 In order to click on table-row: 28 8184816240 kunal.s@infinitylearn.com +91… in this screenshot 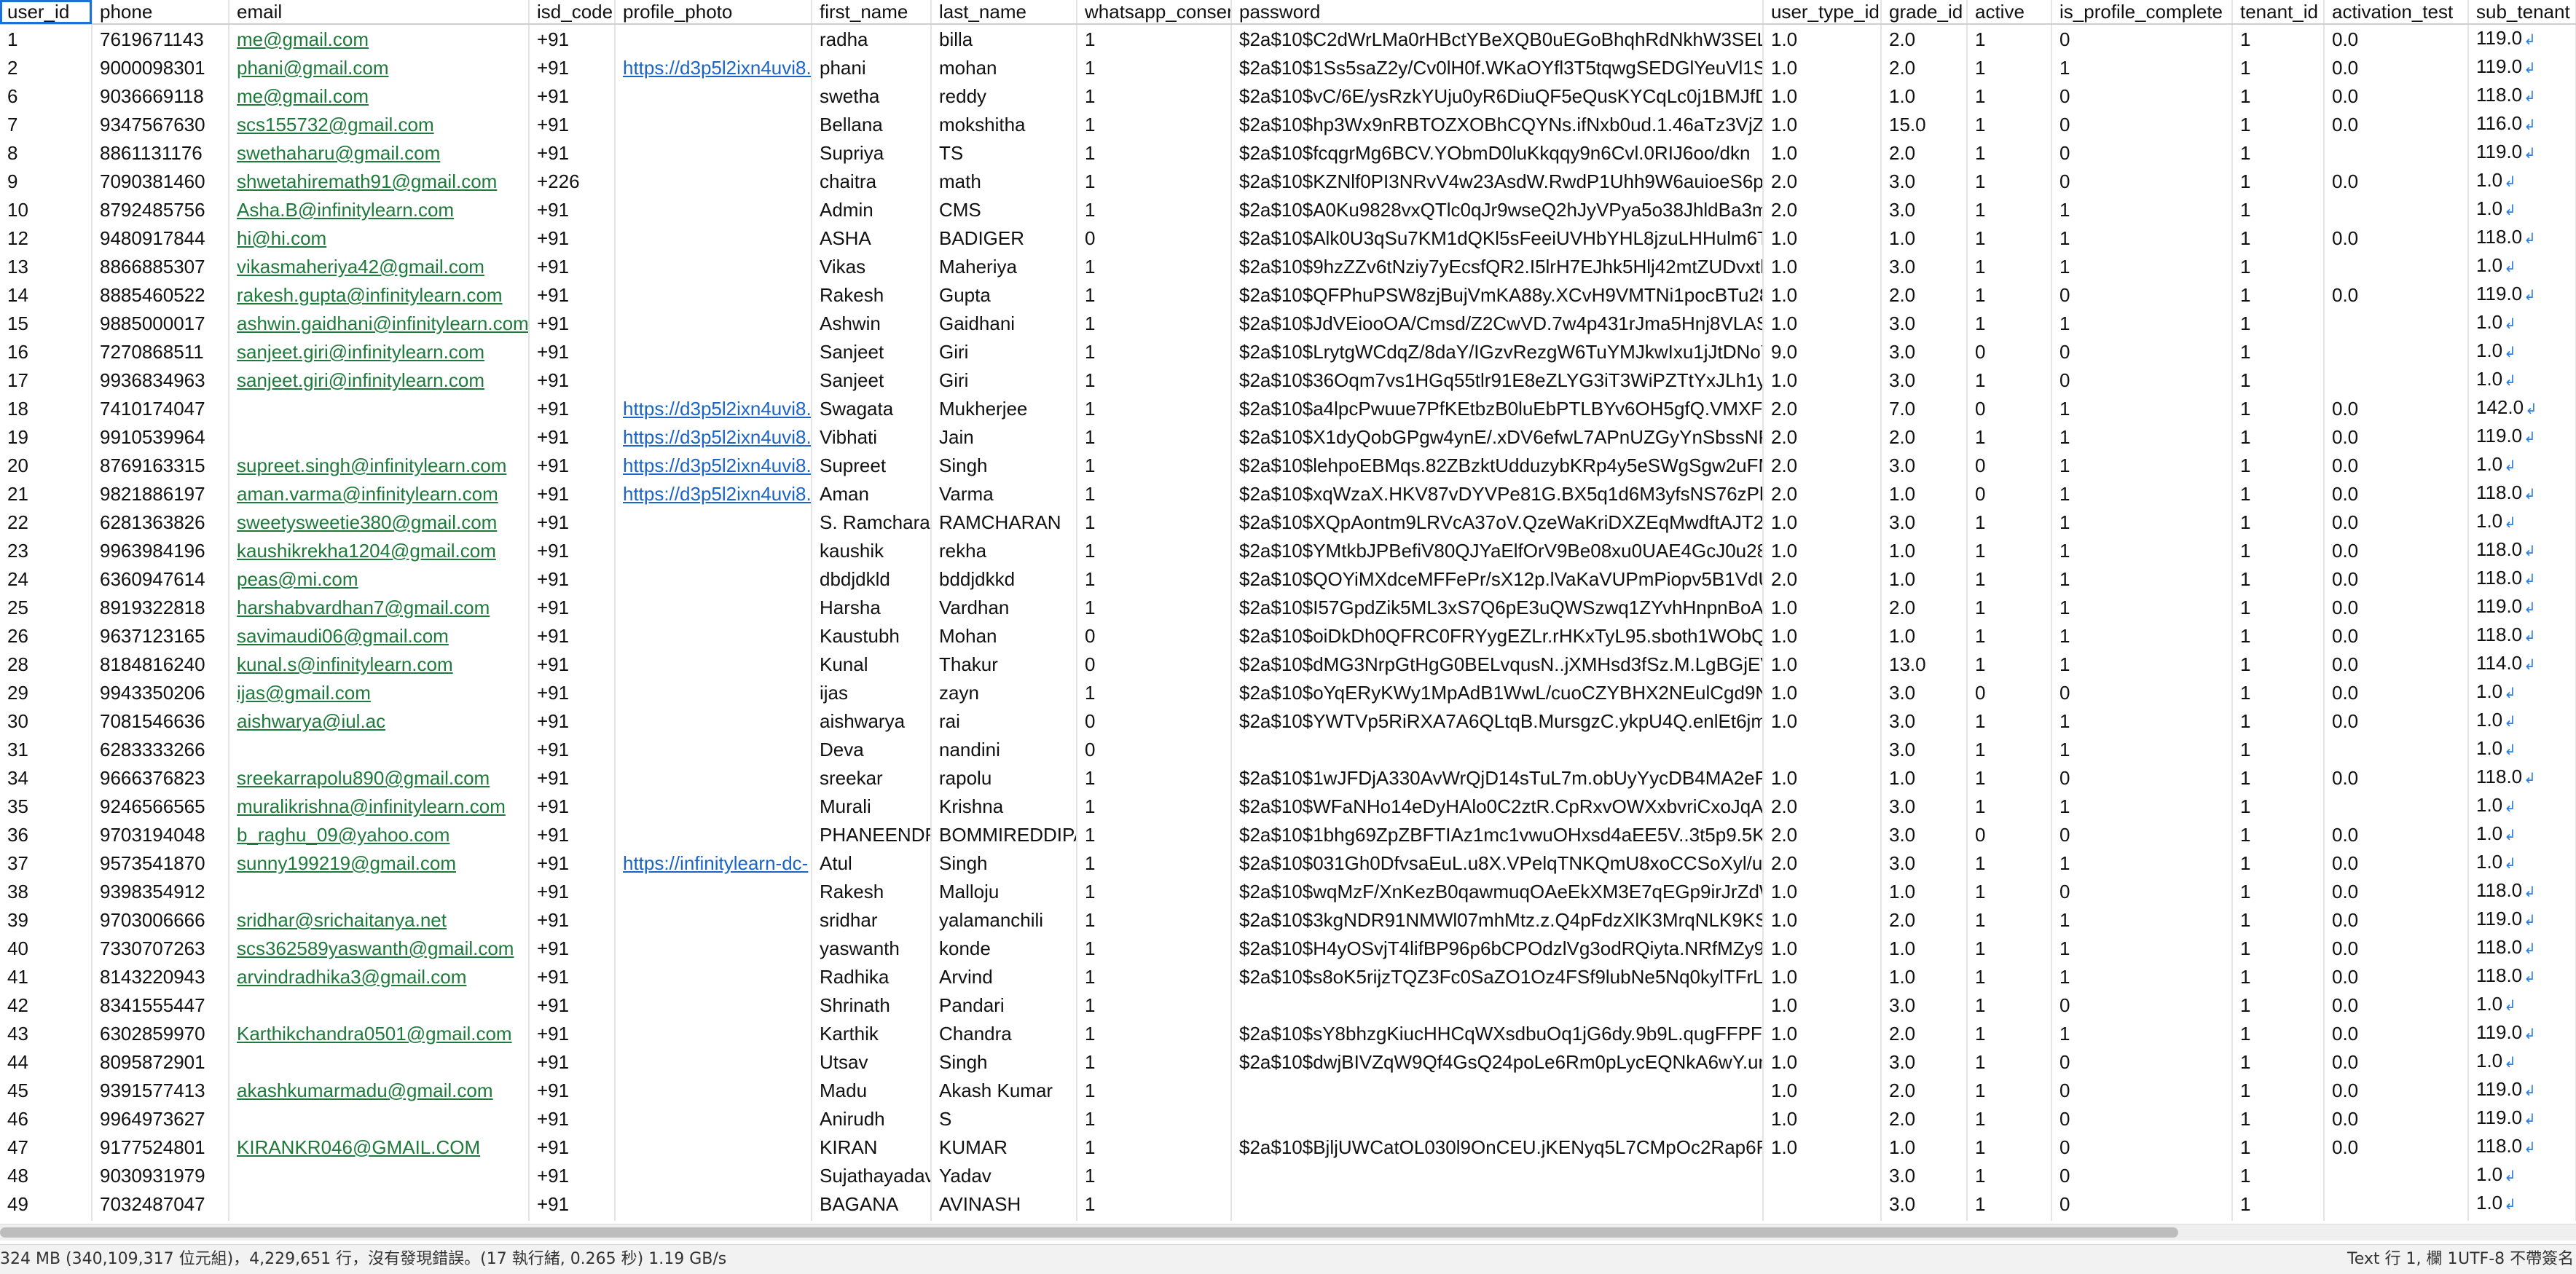, I will do `click(1288, 664)`.